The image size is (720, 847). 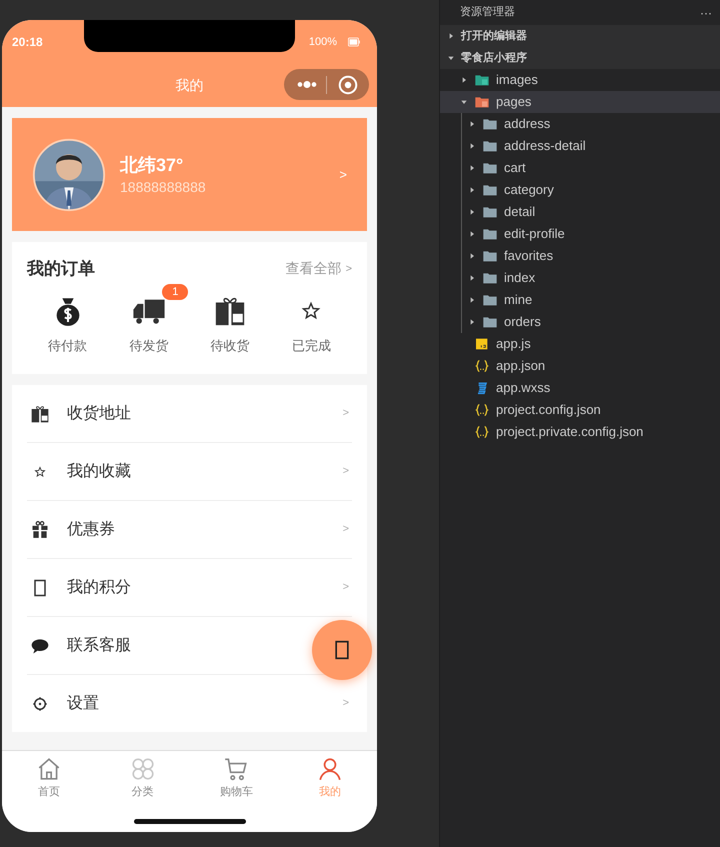 I want to click on tab-item: 分类, so click(x=143, y=779).